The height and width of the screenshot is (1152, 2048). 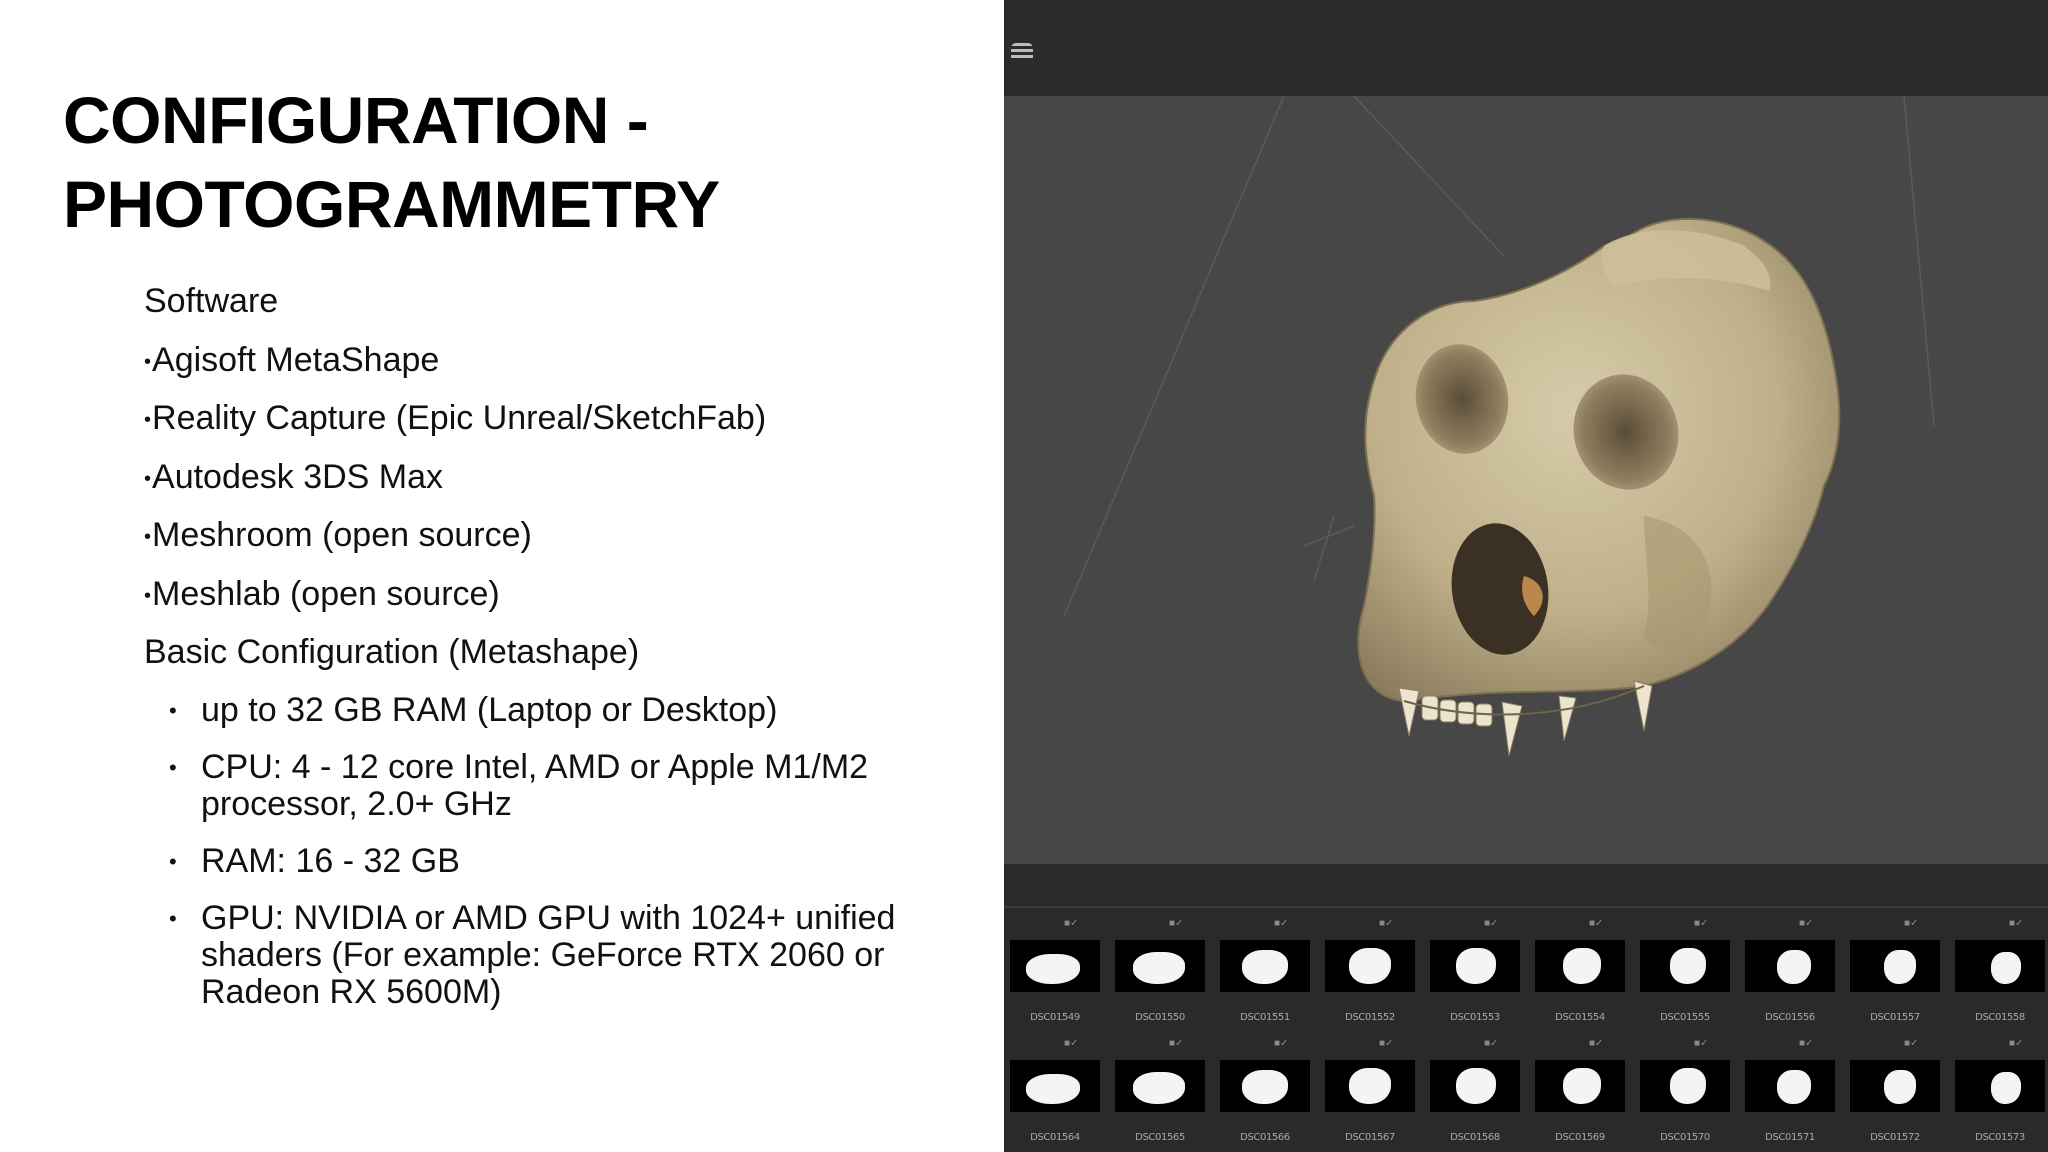 I want to click on photo-thumbnail: ■✓ DSC01566, so click(x=1262, y=1094).